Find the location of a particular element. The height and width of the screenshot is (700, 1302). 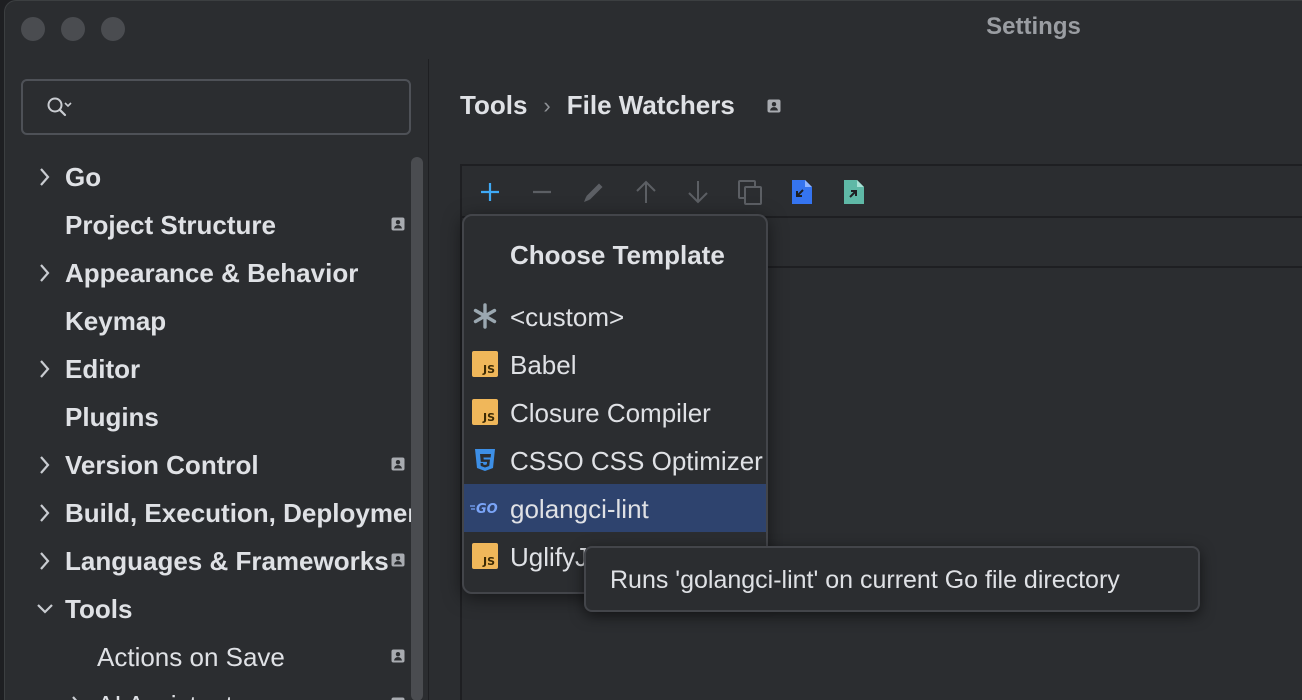

template-item-golangci-lint: GO golangci-lint is located at coordinates (615, 508).